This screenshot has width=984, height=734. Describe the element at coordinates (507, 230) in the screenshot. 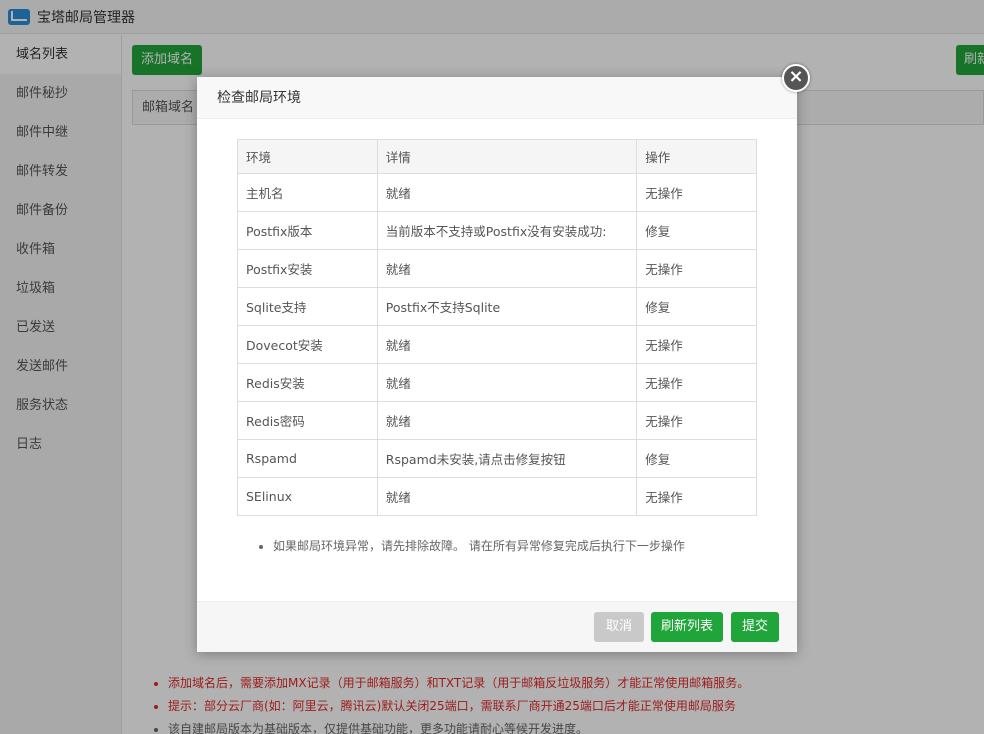

I see `env-detail: 当前版本不支持或Postfix没有安装成功:` at that location.